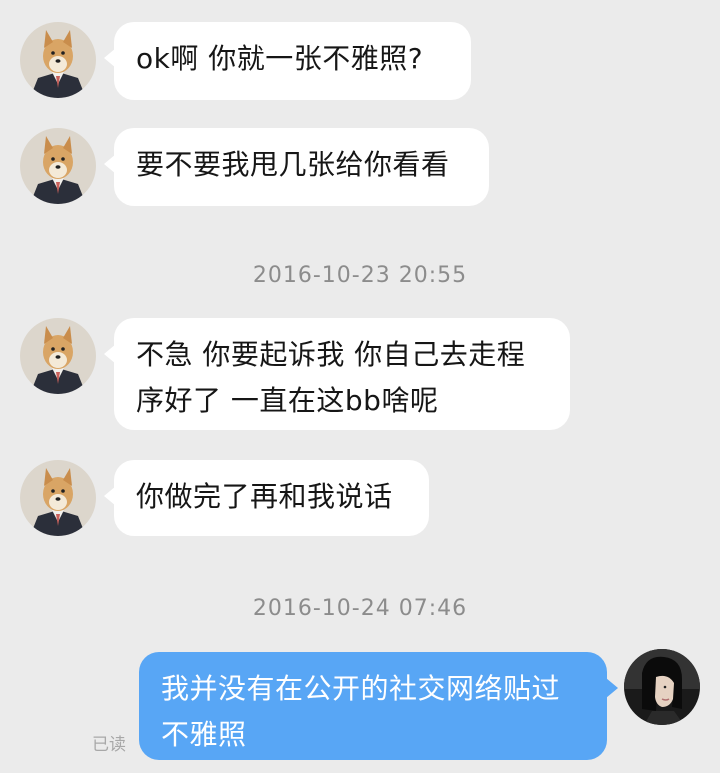  Describe the element at coordinates (287, 400) in the screenshot. I see `message-text-line: 序好了 一直在这bb啥呢` at that location.